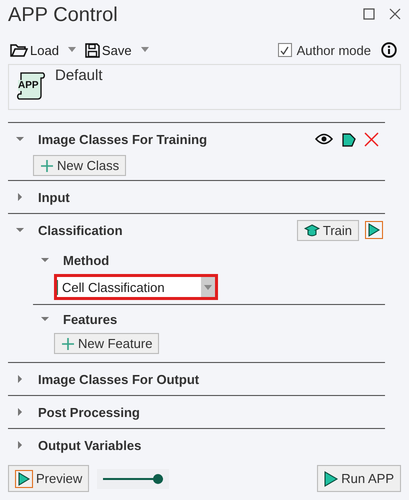 The height and width of the screenshot is (500, 409). Describe the element at coordinates (79, 165) in the screenshot. I see `add-button: New Class` at that location.